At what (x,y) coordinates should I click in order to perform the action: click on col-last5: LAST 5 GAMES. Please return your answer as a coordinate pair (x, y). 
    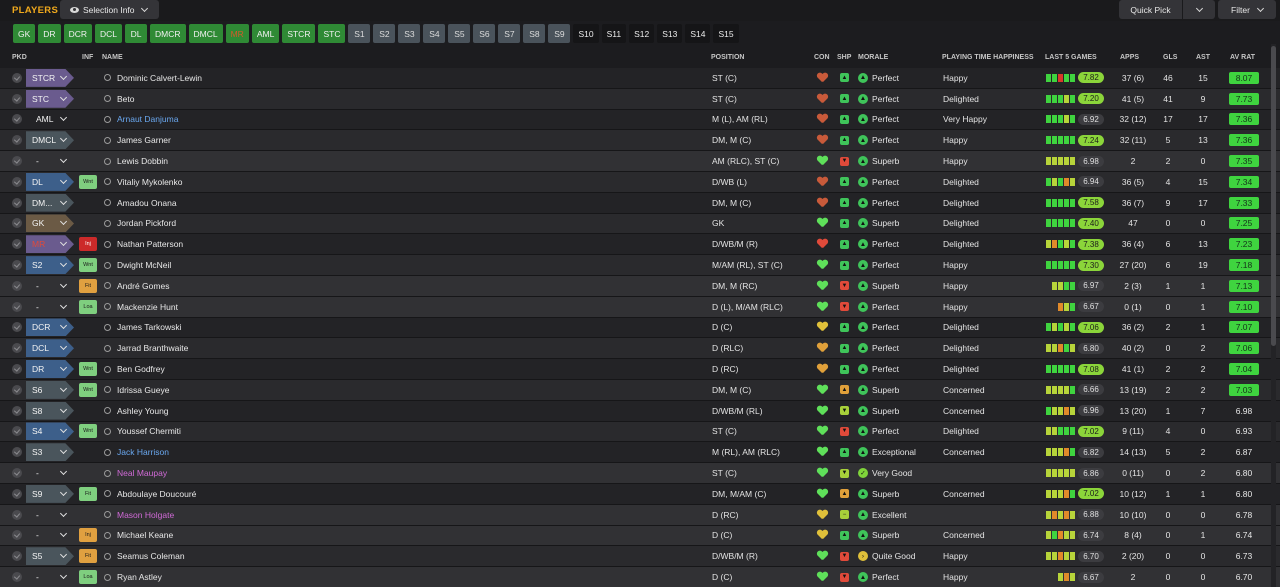
    Looking at the image, I should click on (1071, 57).